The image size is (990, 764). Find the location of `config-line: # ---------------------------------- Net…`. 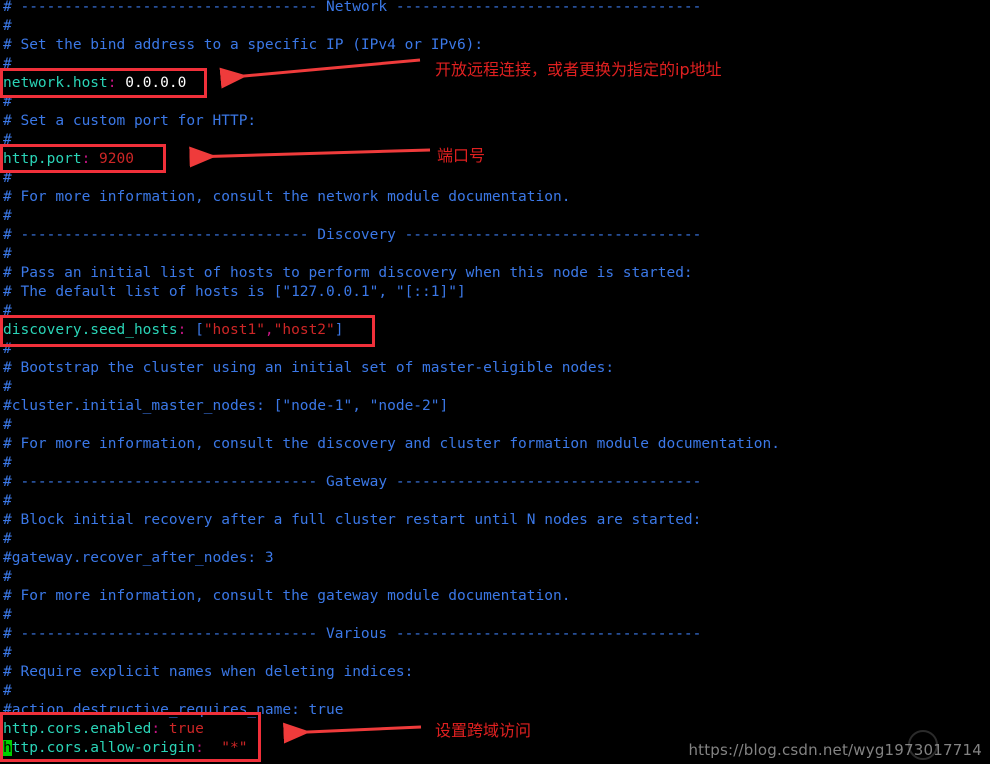

config-line: # ---------------------------------- Net… is located at coordinates (352, 7).